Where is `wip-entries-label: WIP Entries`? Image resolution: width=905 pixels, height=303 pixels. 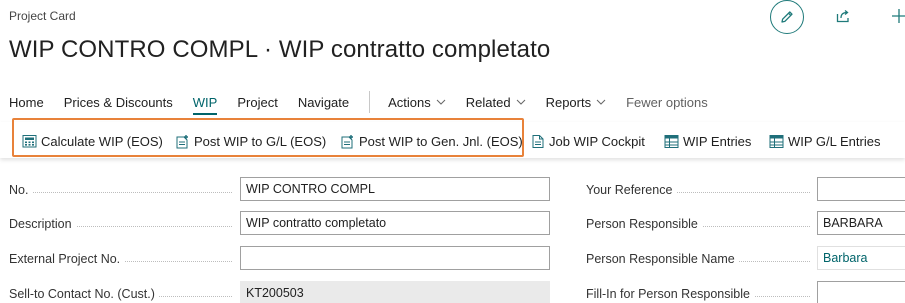
wip-entries-label: WIP Entries is located at coordinates (717, 141).